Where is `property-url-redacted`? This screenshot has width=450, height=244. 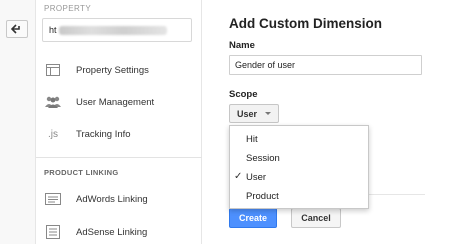 property-url-redacted is located at coordinates (112, 30).